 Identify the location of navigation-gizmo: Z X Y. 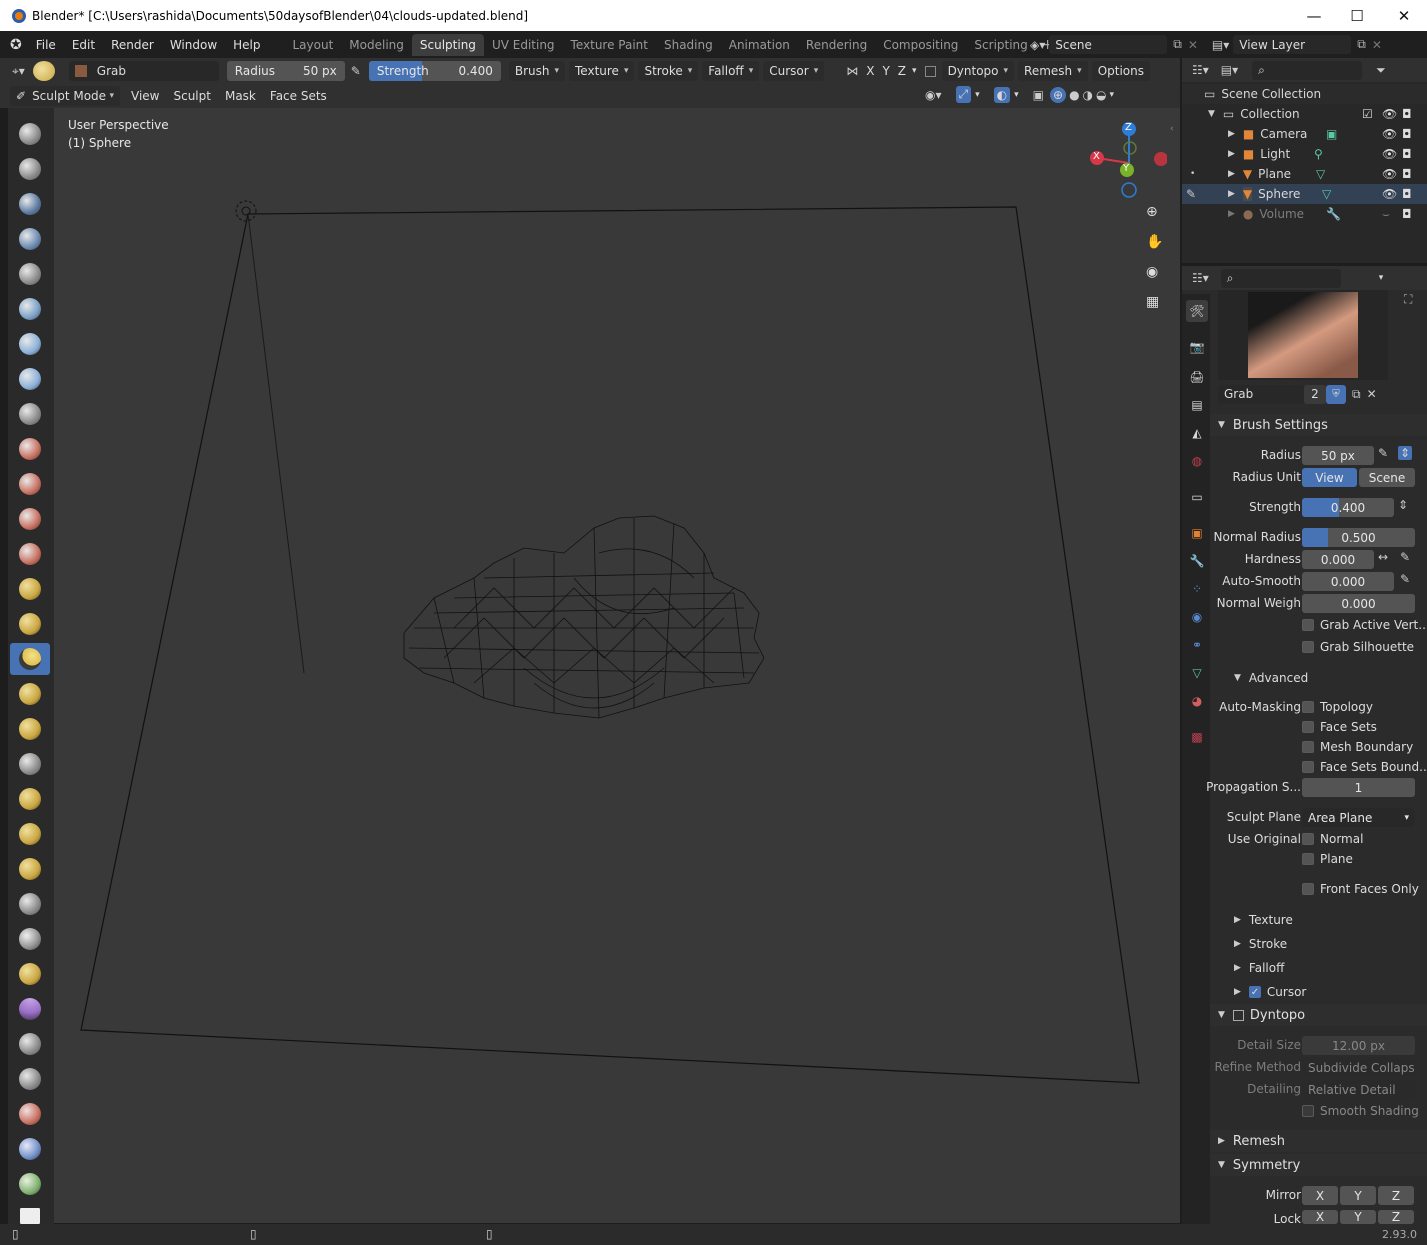
(1127, 163).